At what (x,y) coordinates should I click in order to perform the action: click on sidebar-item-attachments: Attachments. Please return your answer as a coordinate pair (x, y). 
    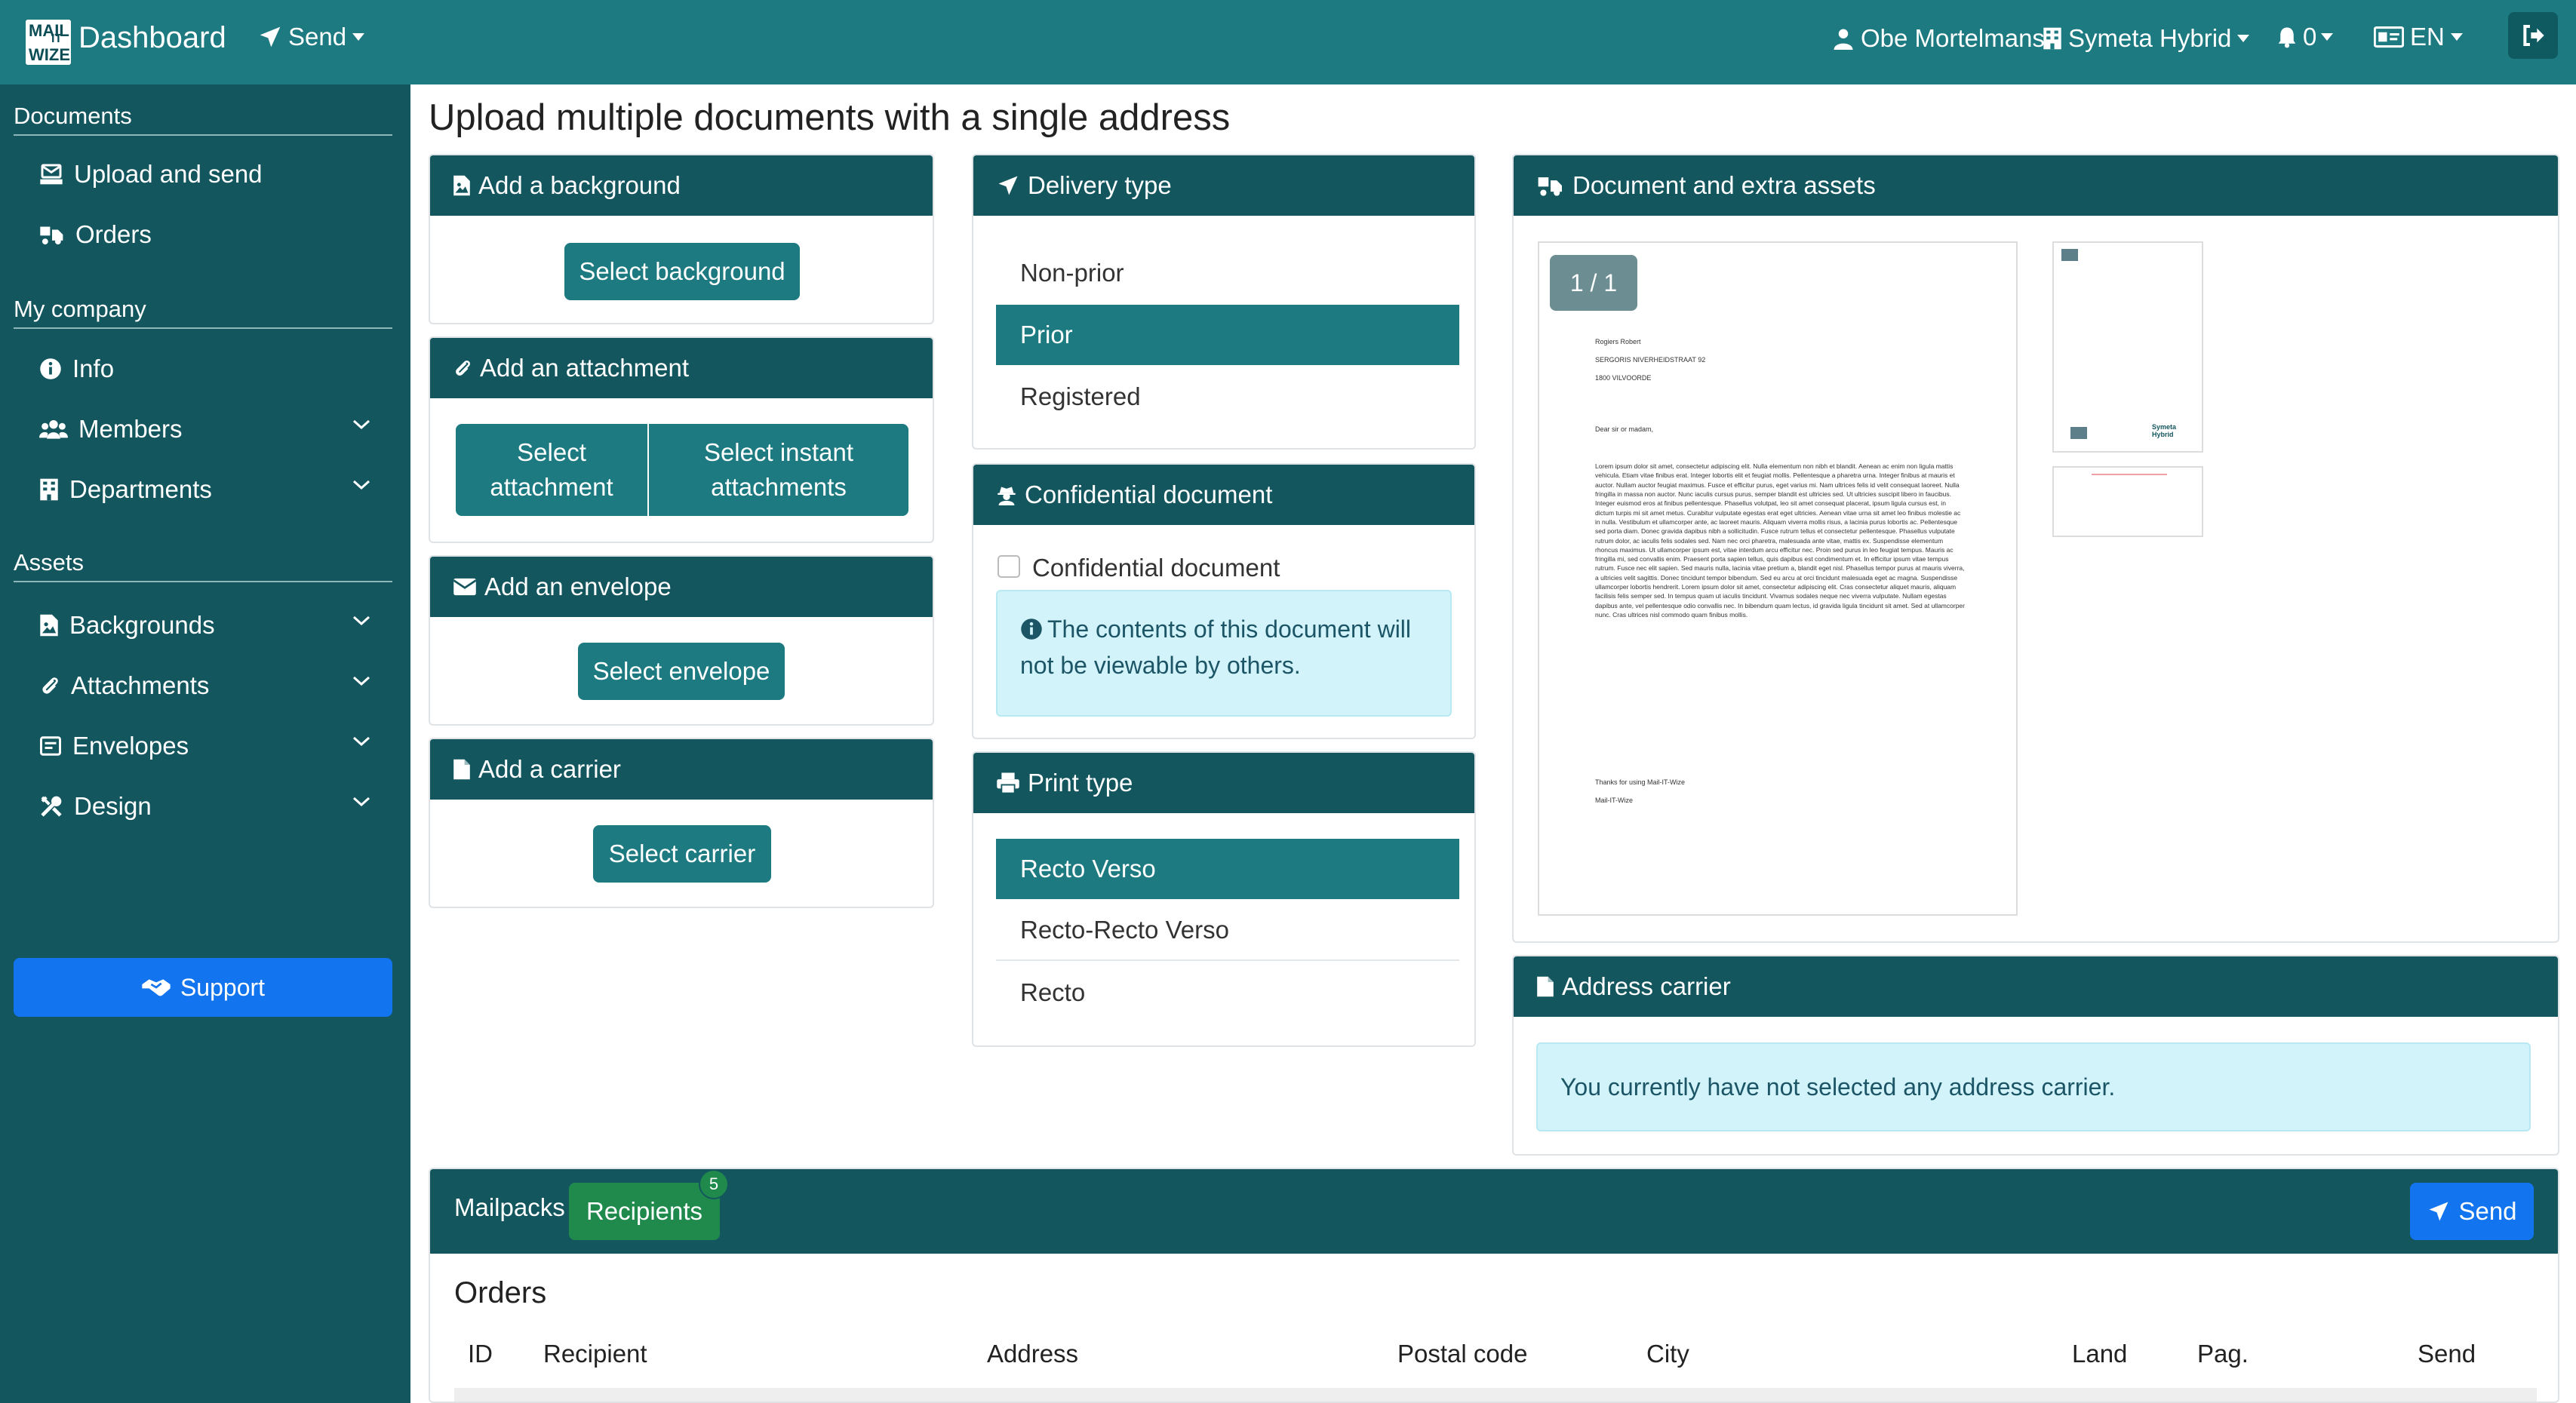
    Looking at the image, I should click on (205, 686).